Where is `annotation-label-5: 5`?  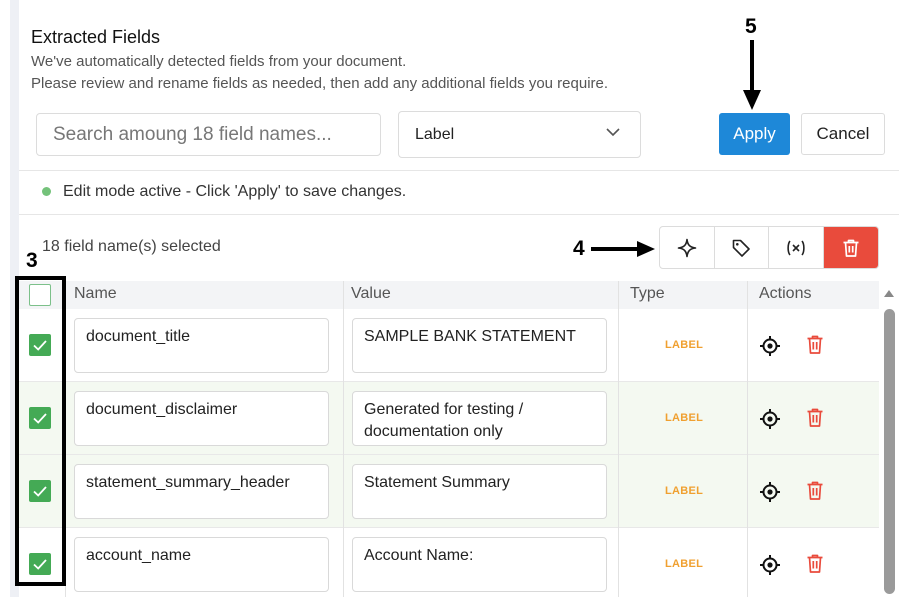
annotation-label-5: 5 is located at coordinates (751, 26).